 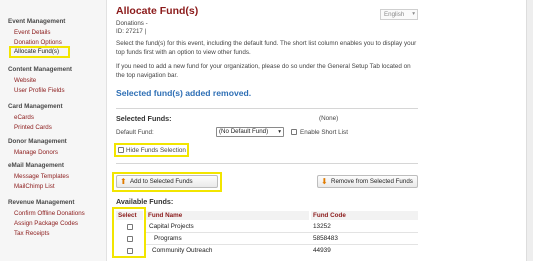 I want to click on fund-name-cell: Community Outreach, so click(x=182, y=250).